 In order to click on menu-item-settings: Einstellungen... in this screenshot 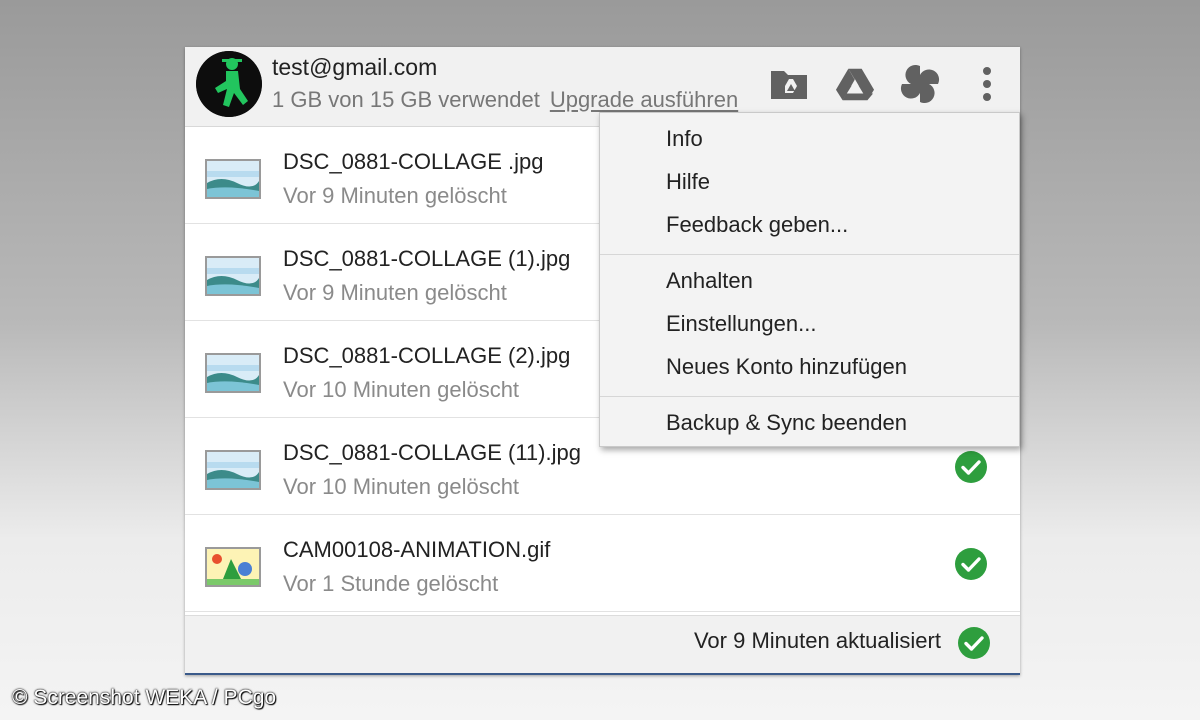, I will do `click(809, 325)`.